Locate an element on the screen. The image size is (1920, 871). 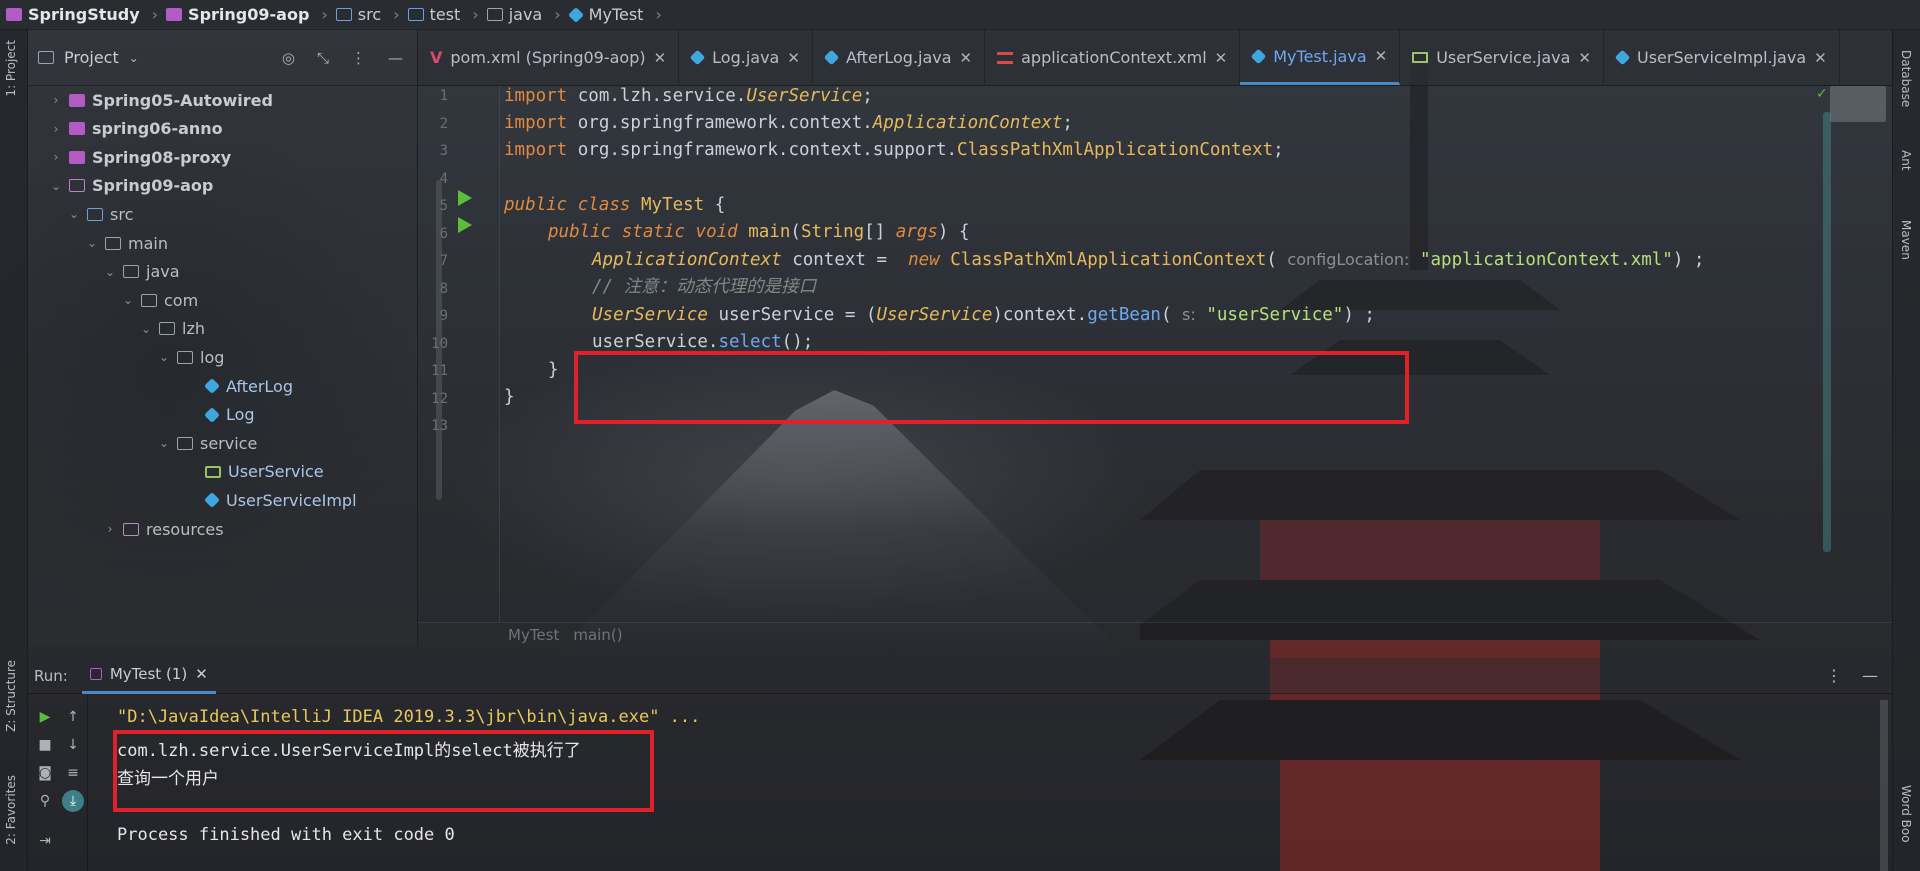
project-panel-title: Project is located at coordinates (91, 57).